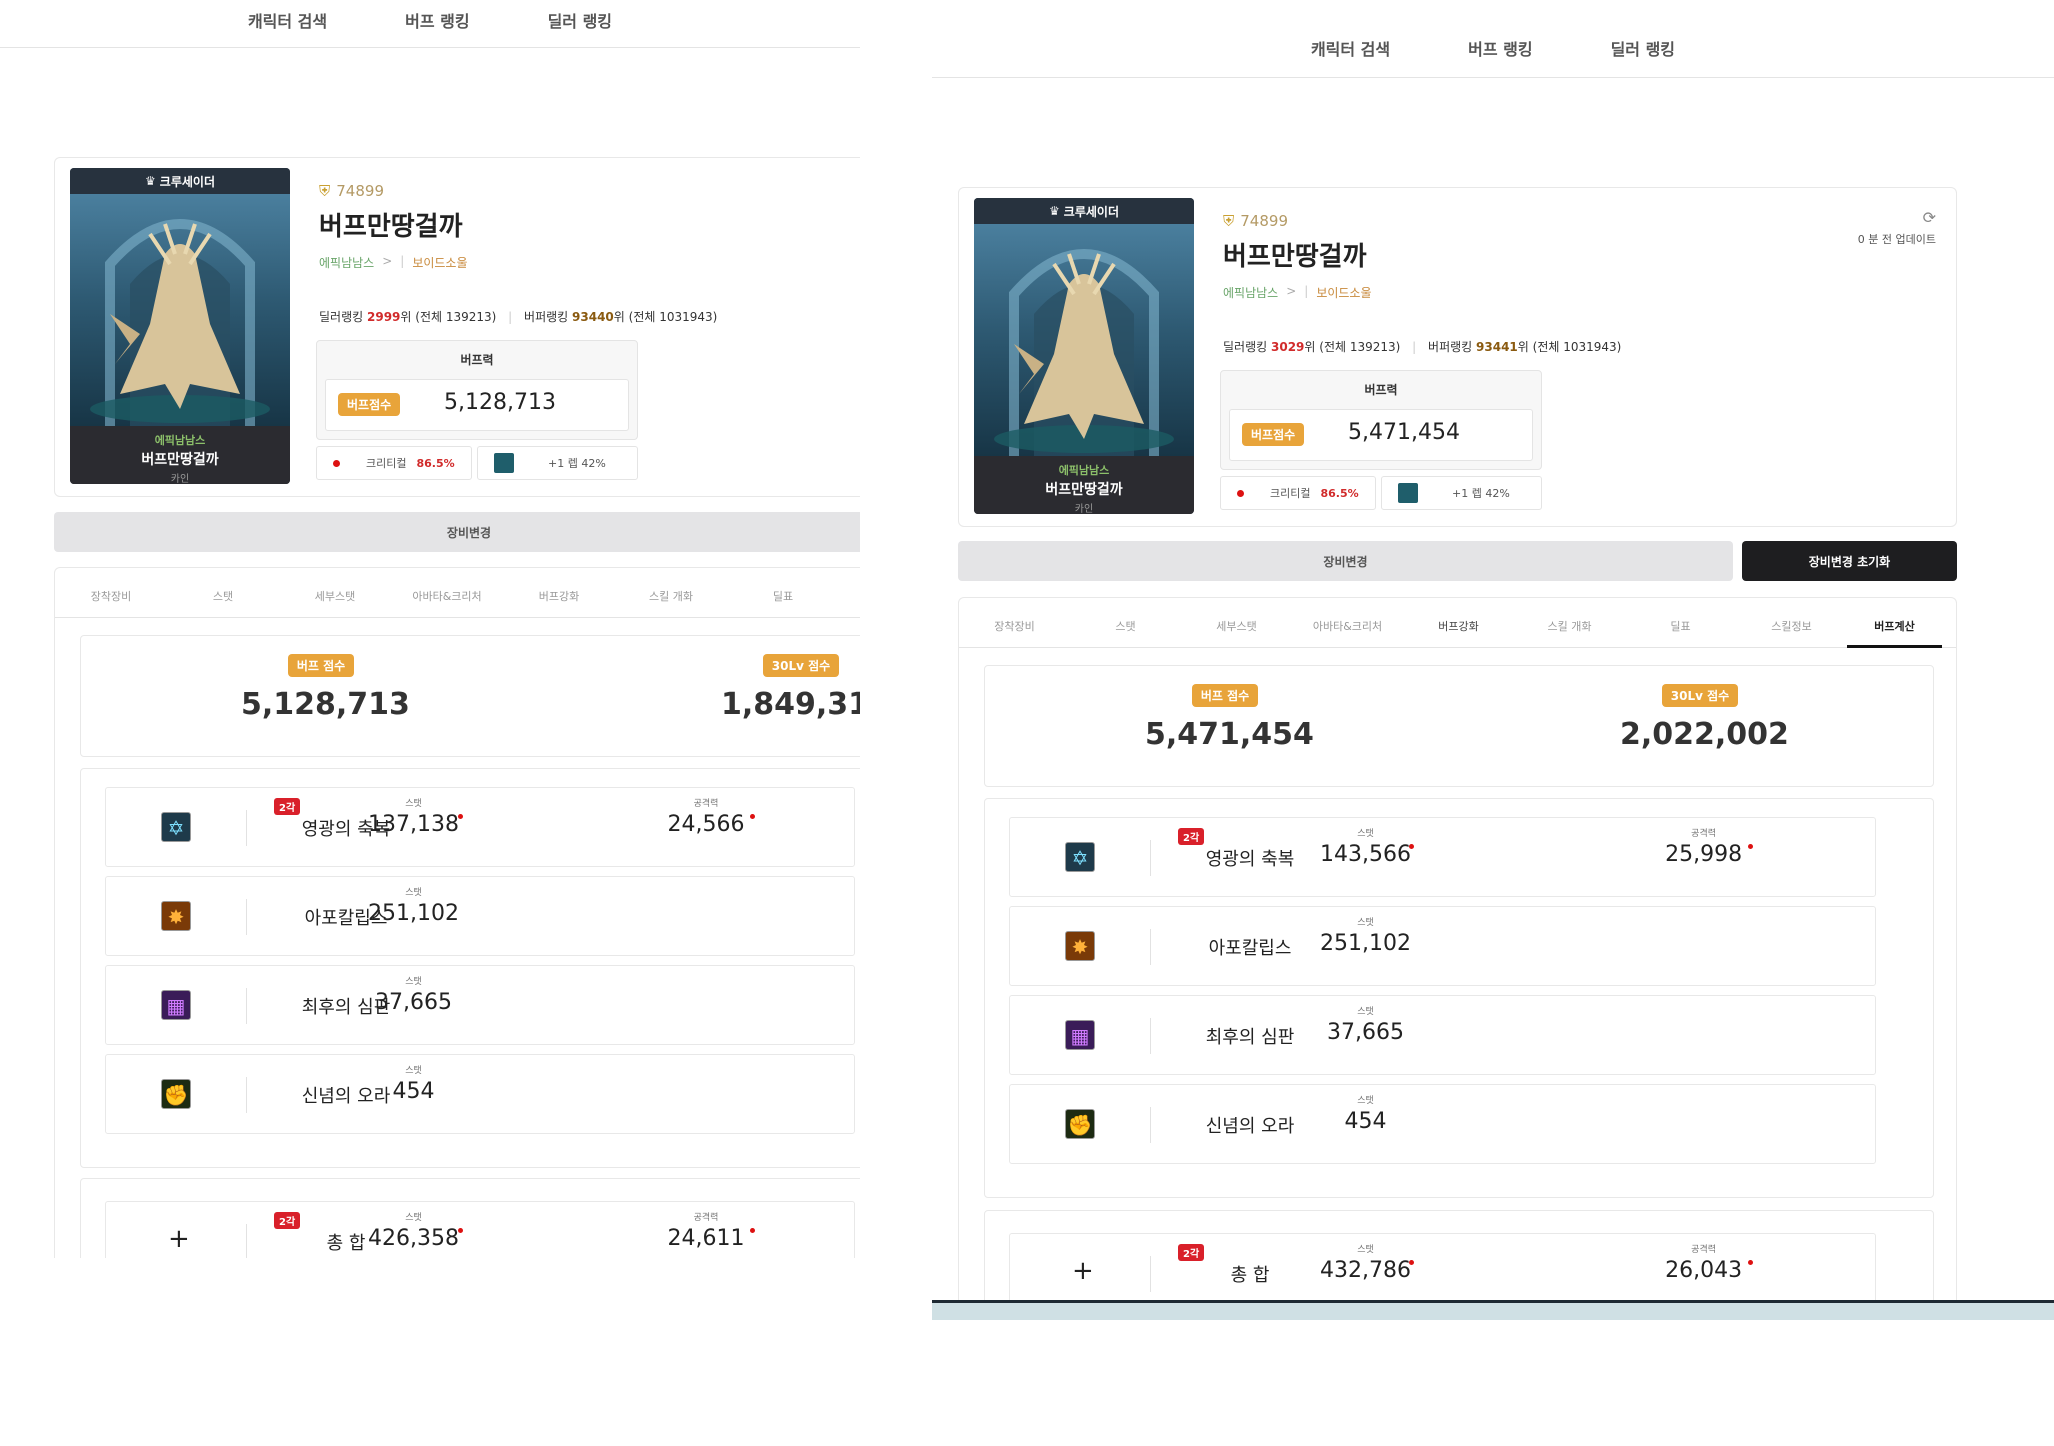 The image size is (2054, 1446). What do you see at coordinates (1273, 434) in the screenshot?
I see `buff-score-badge: 버프점수` at bounding box center [1273, 434].